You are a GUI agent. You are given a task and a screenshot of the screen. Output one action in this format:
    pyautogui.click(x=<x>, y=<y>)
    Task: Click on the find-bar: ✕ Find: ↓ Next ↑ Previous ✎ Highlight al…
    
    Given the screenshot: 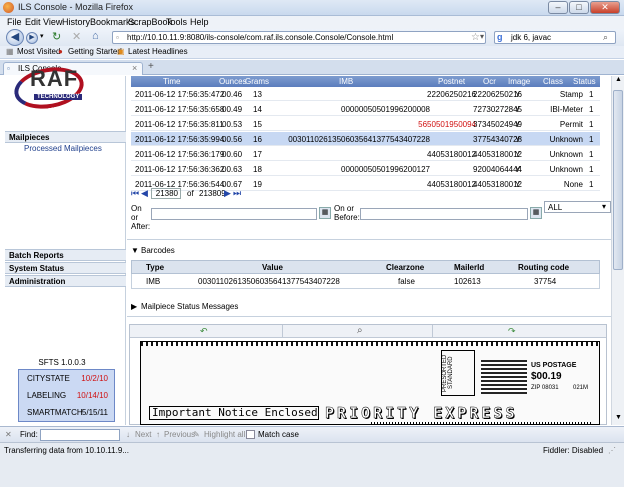 What is the action you would take?
    pyautogui.click(x=312, y=434)
    